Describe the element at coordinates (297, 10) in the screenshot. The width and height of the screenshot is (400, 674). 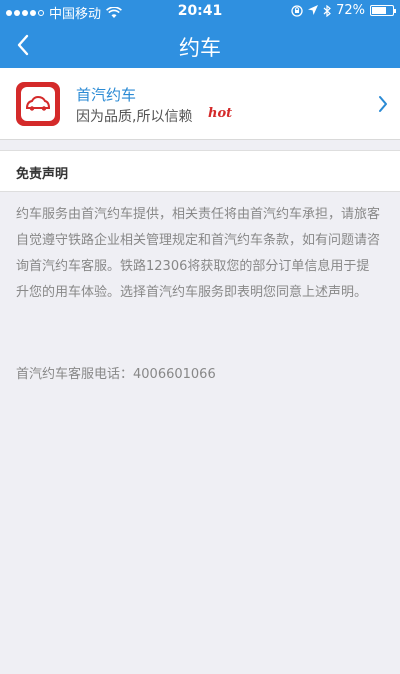
I see `rotation-lock-icon` at that location.